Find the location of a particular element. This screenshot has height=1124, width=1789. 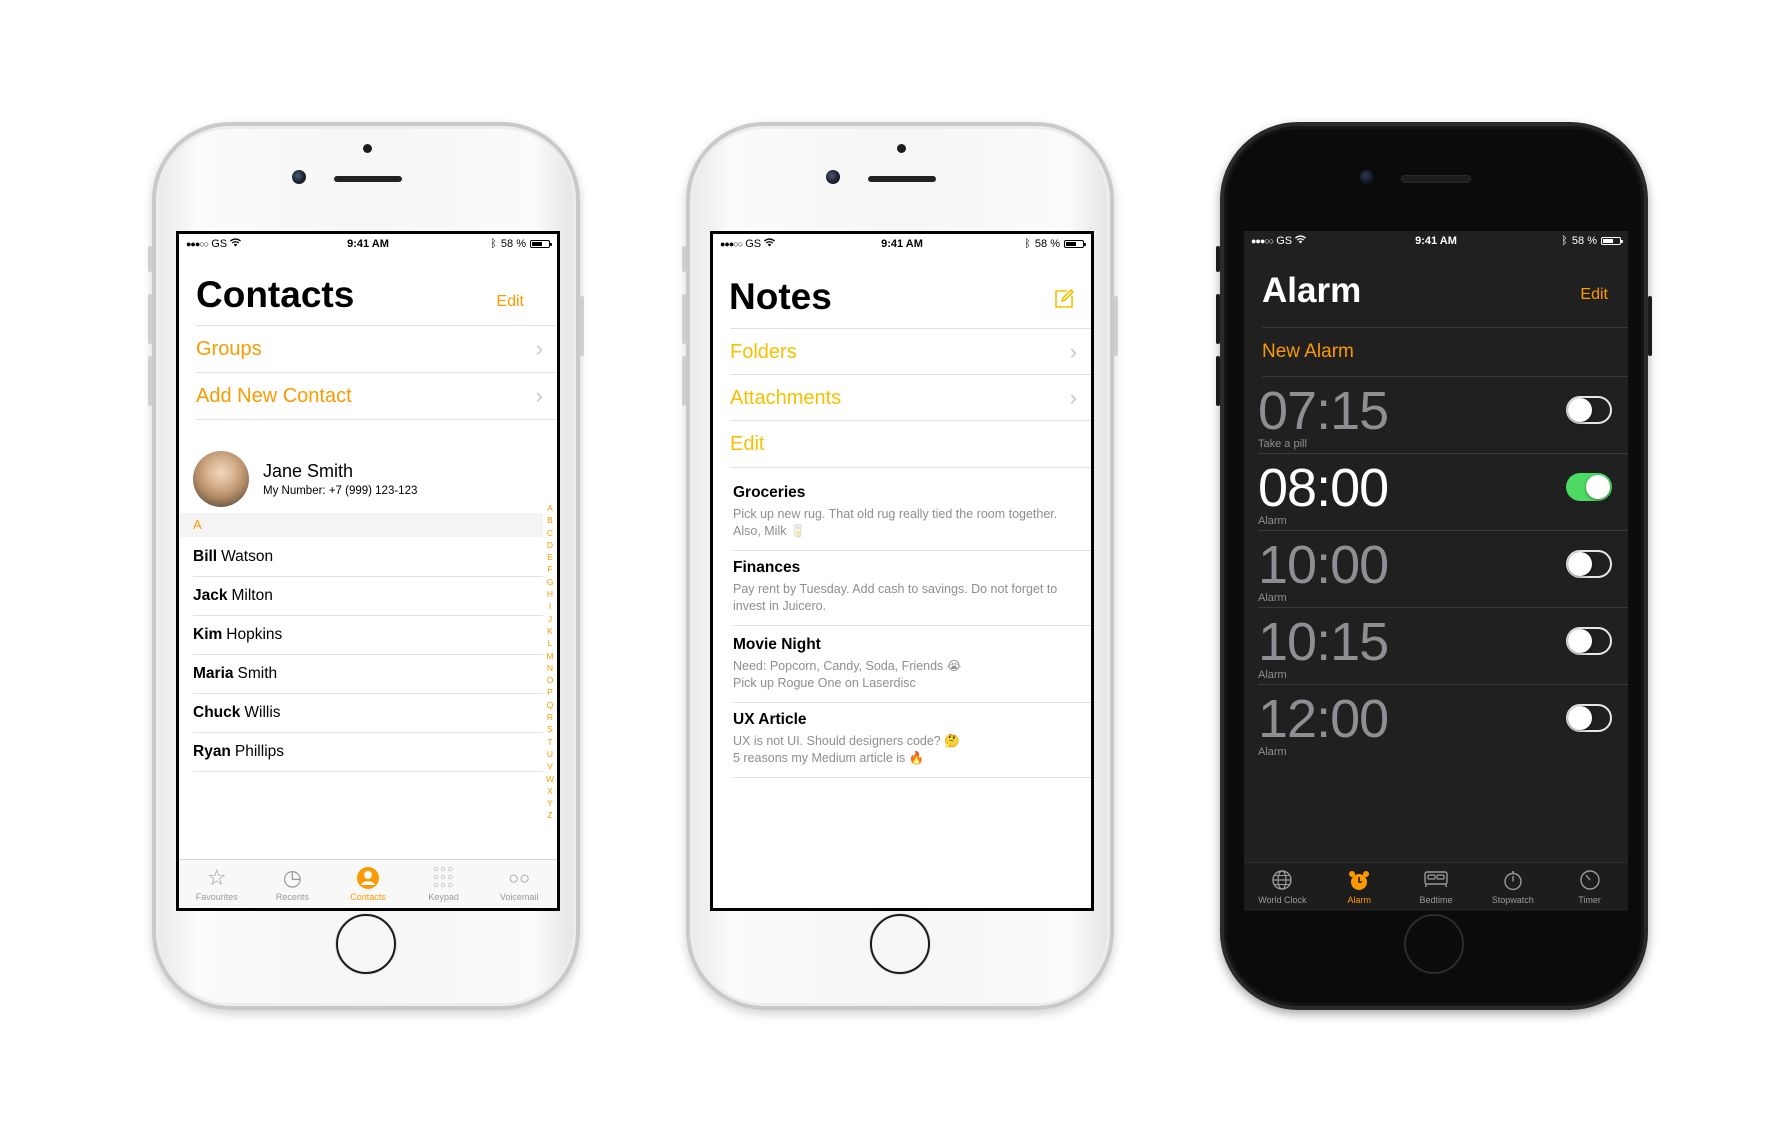

tab-recents: ◷ Recents is located at coordinates (293, 884).